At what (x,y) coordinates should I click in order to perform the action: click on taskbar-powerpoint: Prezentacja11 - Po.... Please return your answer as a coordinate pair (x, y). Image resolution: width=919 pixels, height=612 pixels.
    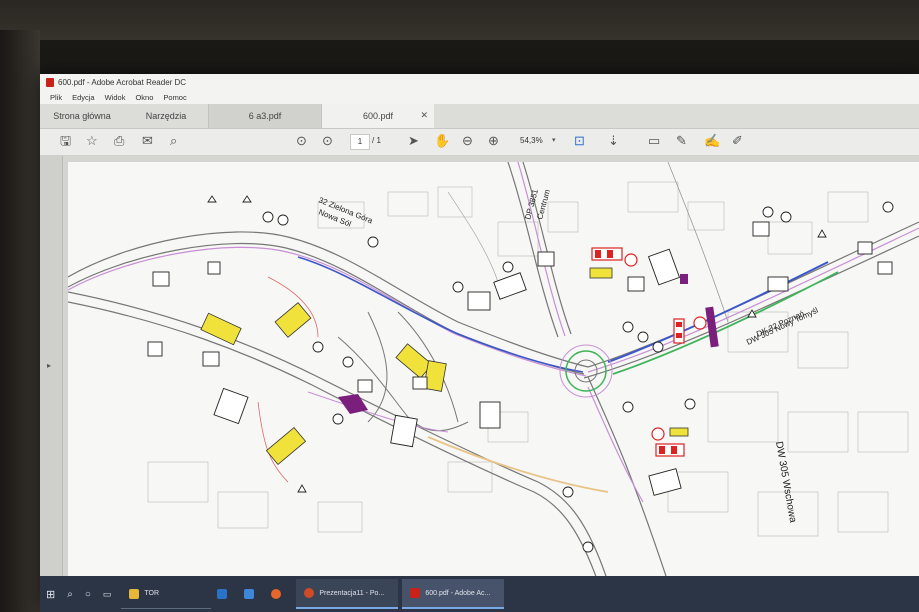
    Looking at the image, I should click on (347, 594).